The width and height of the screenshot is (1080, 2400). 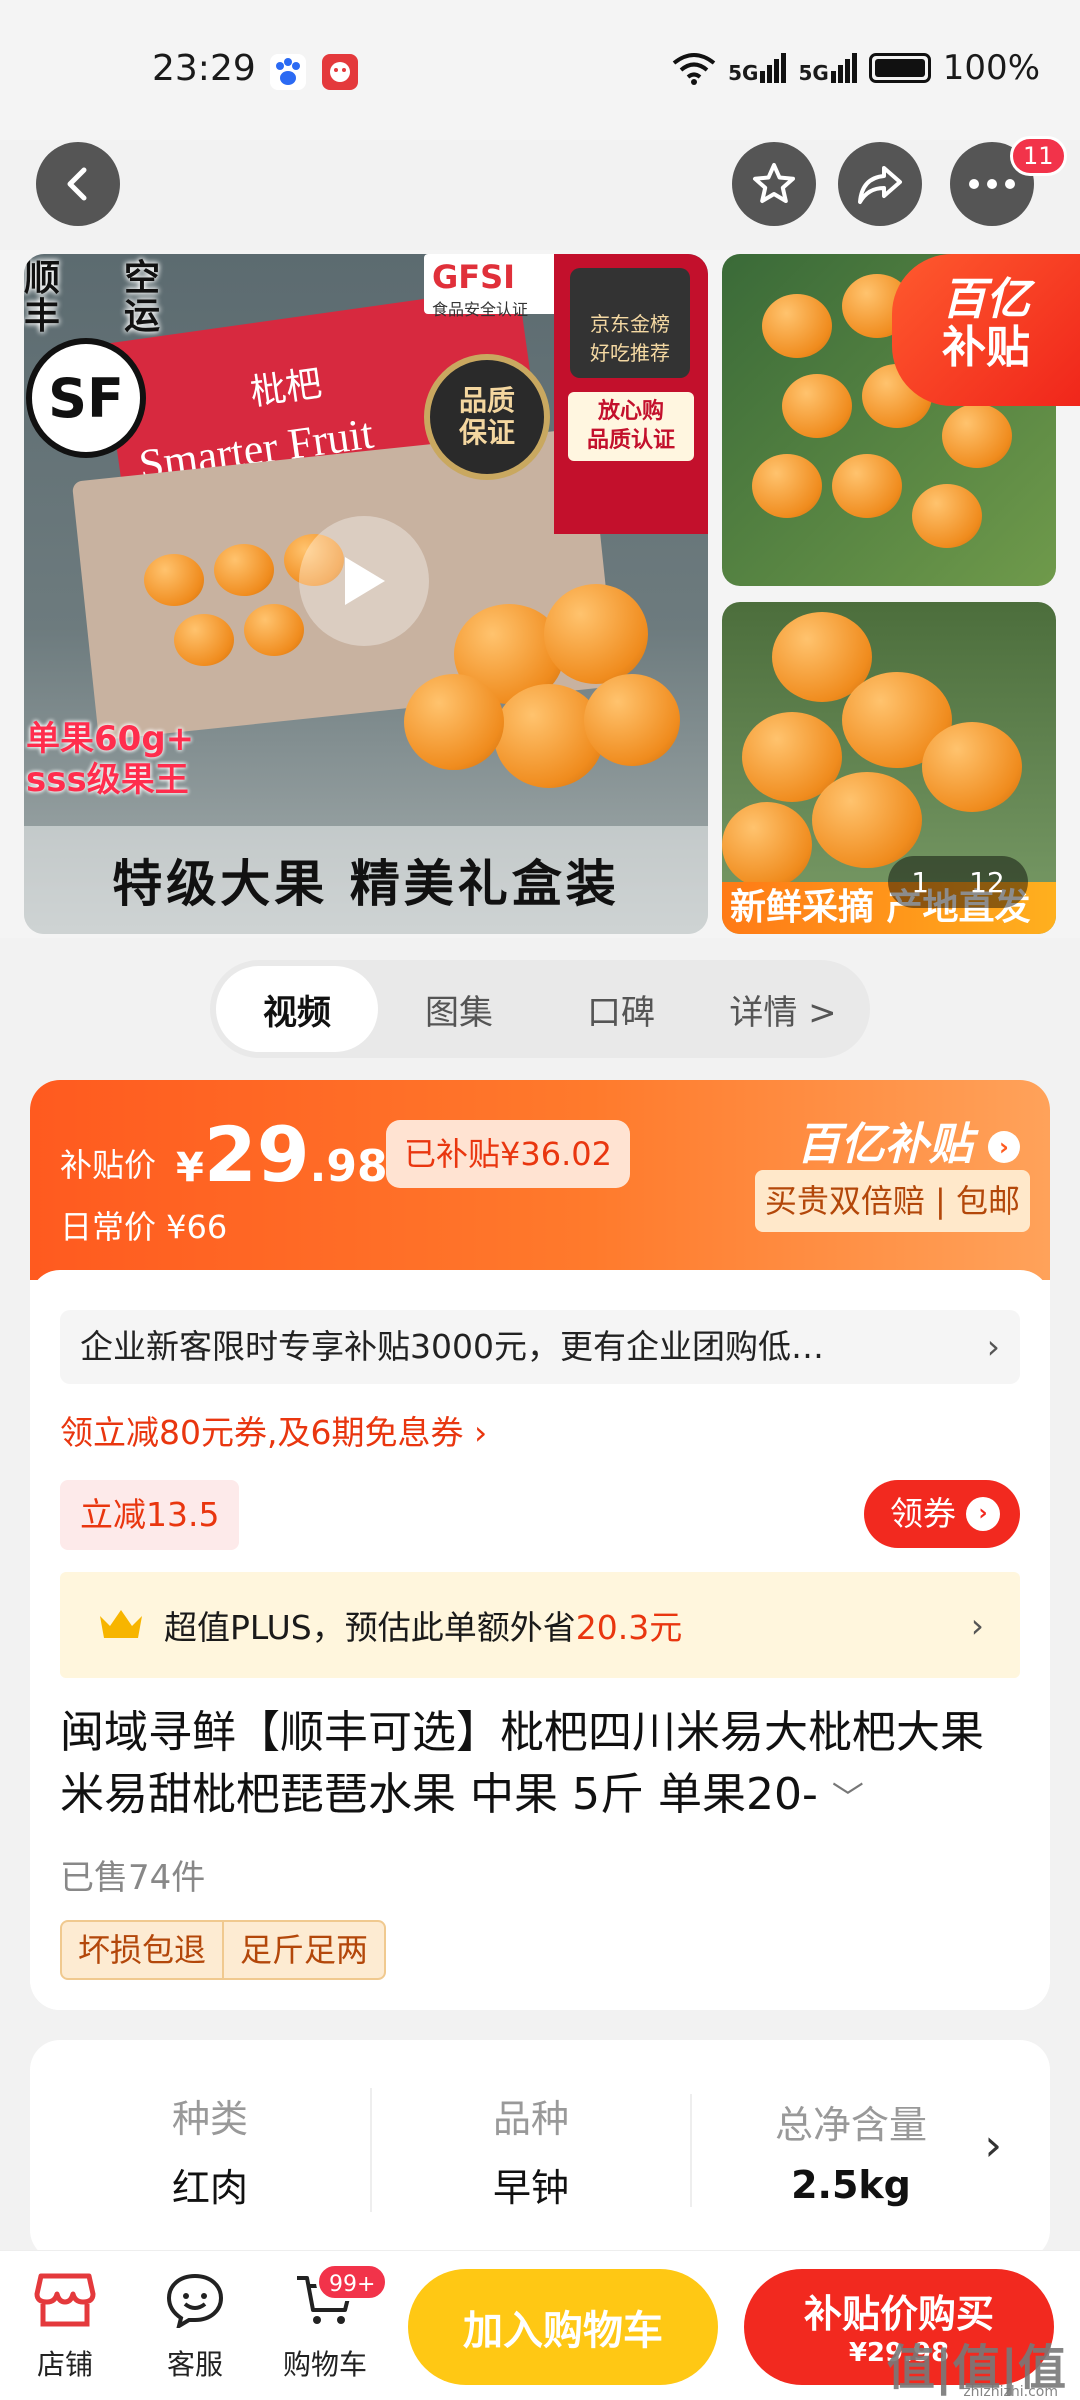 What do you see at coordinates (195, 2300) in the screenshot?
I see `chat-face-icon` at bounding box center [195, 2300].